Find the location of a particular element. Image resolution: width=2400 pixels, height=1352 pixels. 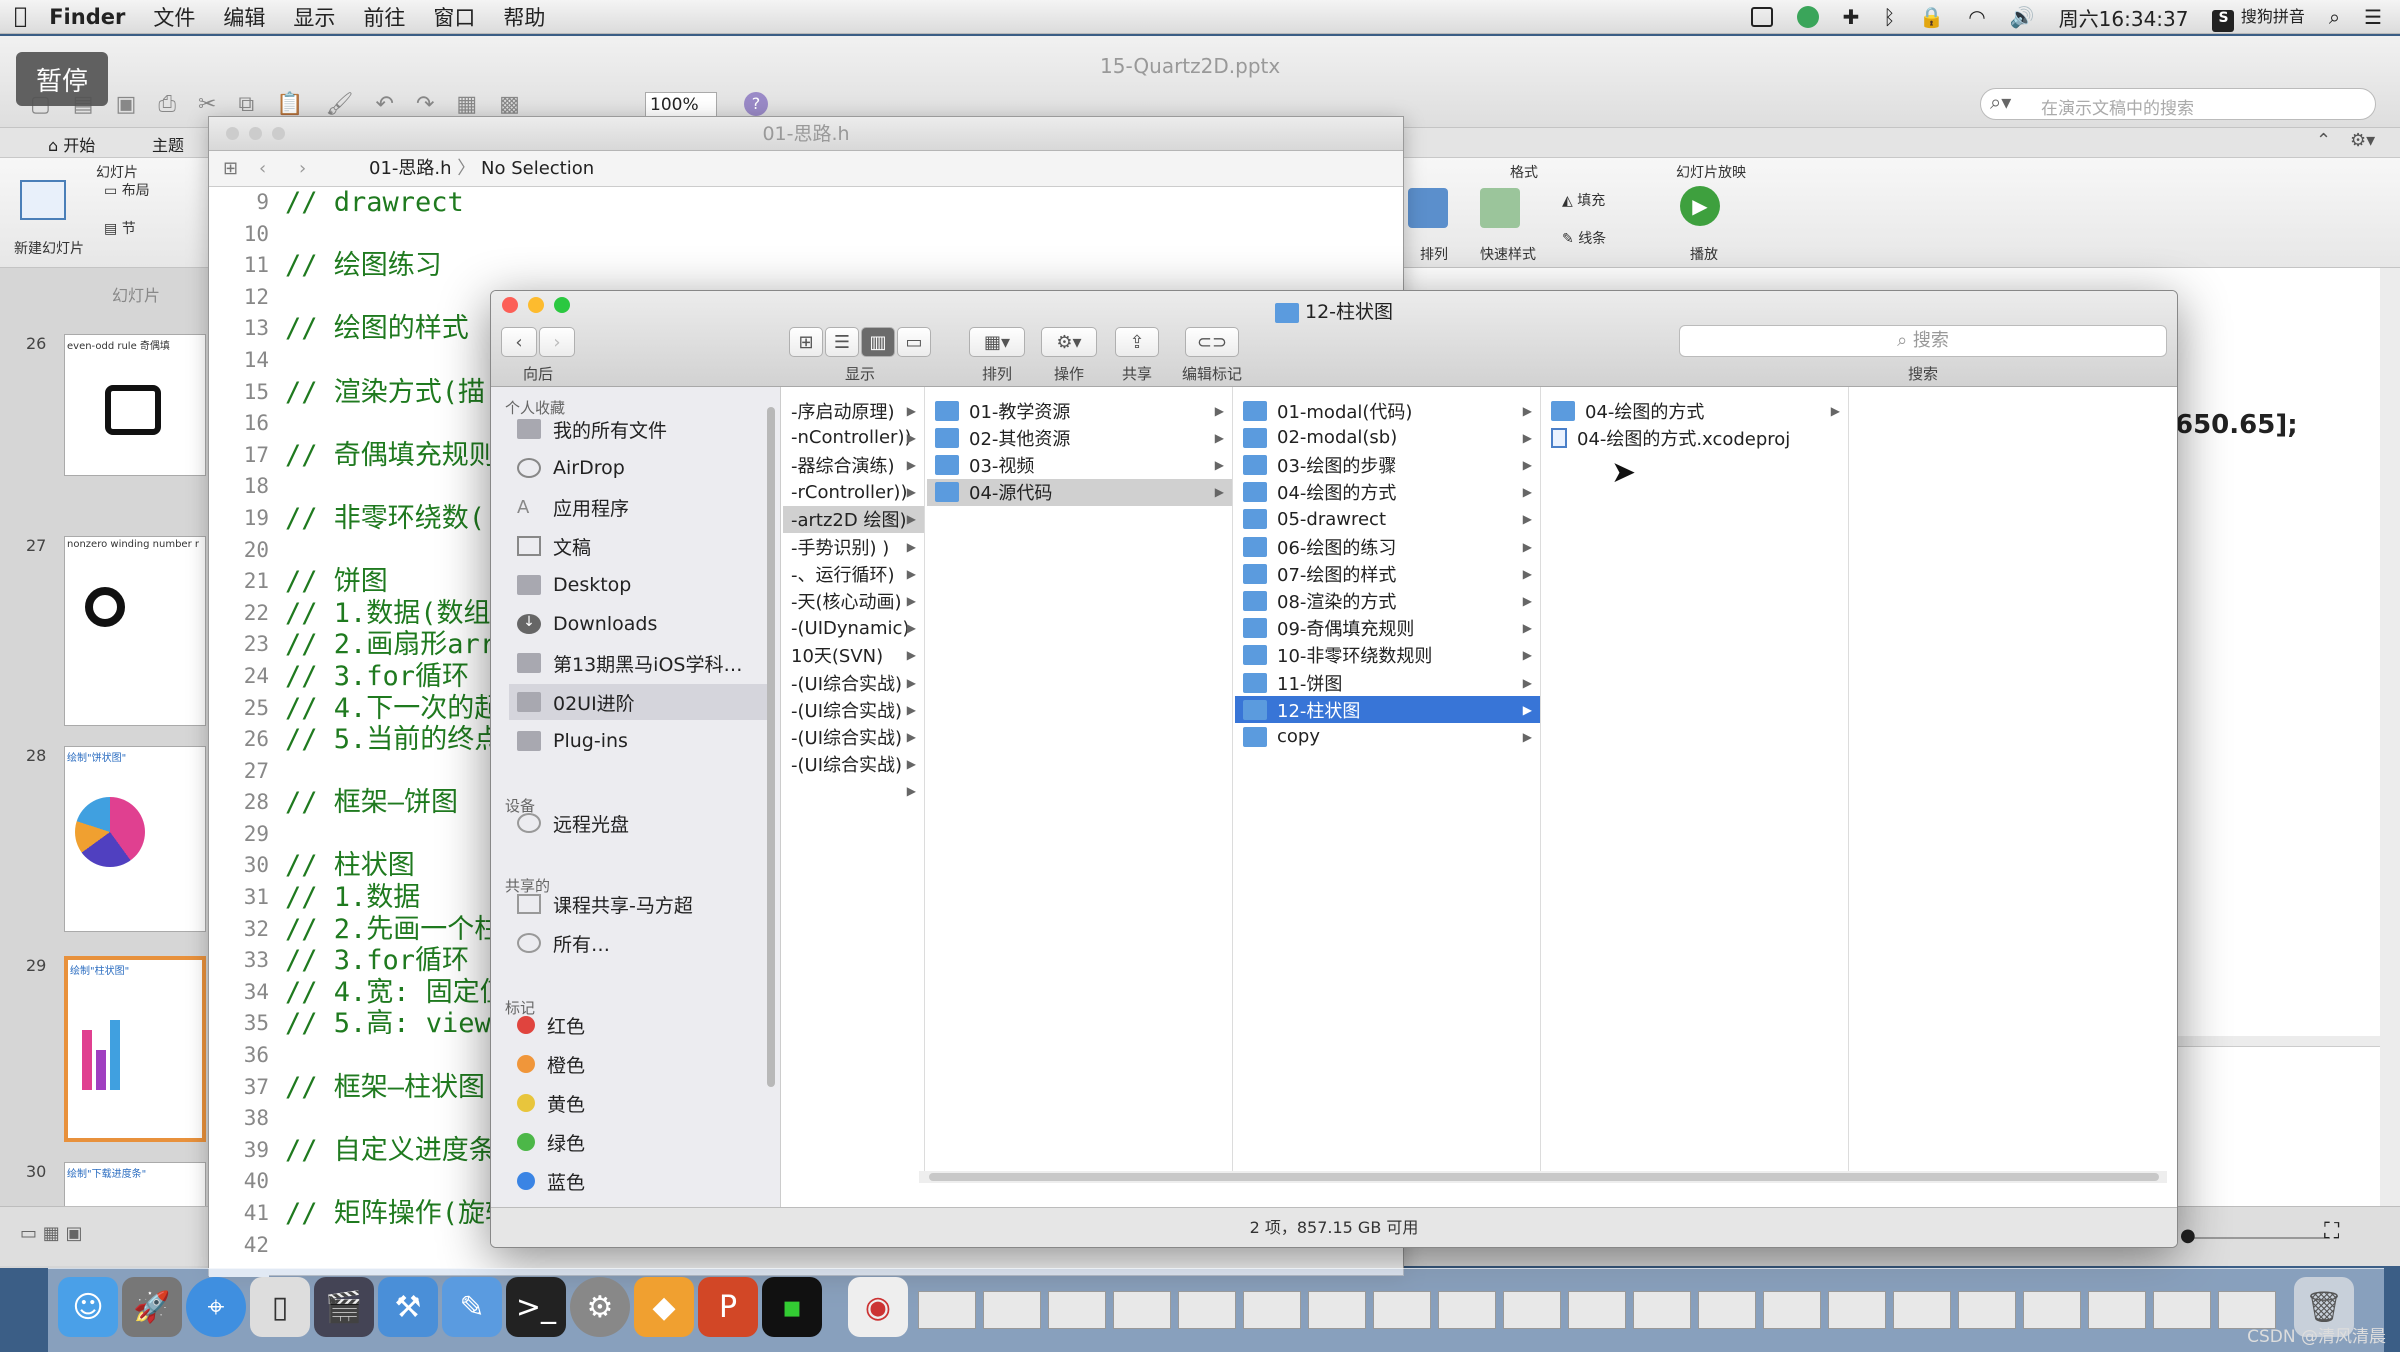

finder-item: -天(核心动画) ▶ is located at coordinates (853, 600).